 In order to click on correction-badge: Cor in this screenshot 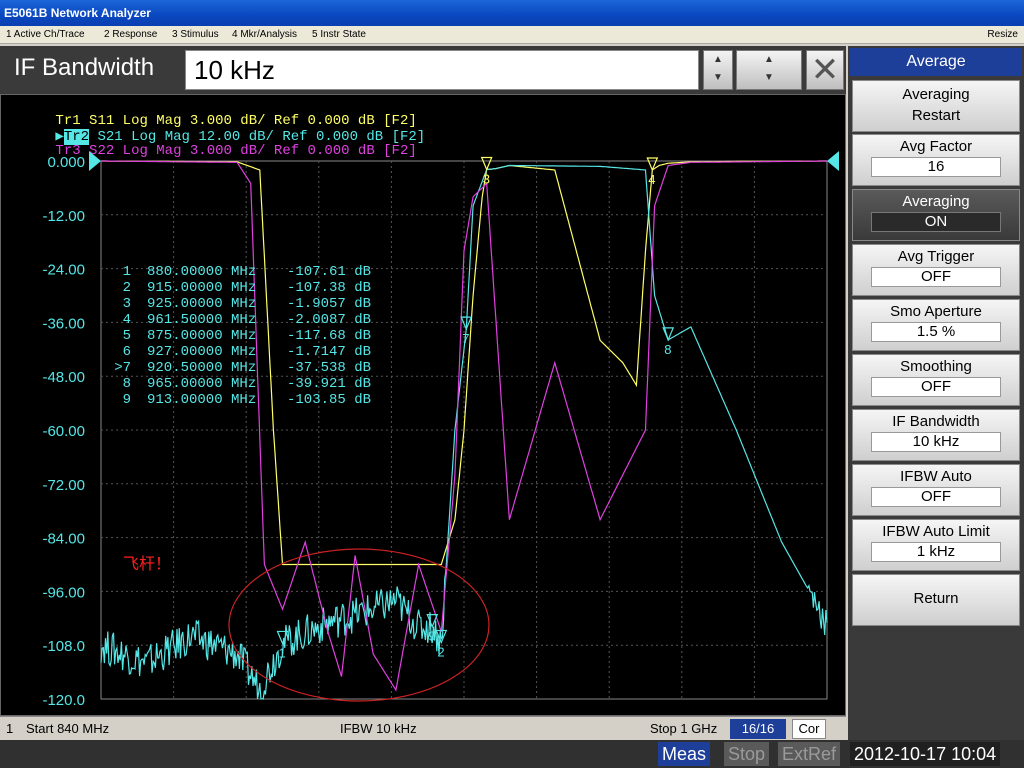, I will do `click(809, 729)`.